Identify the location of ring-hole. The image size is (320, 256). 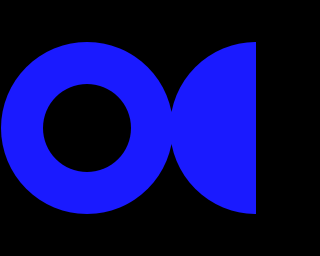
(87, 128).